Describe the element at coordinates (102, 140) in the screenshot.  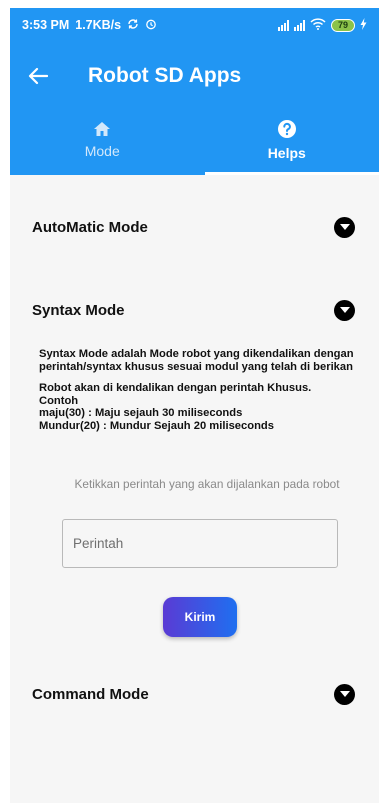
I see `tab-mode: Mode` at that location.